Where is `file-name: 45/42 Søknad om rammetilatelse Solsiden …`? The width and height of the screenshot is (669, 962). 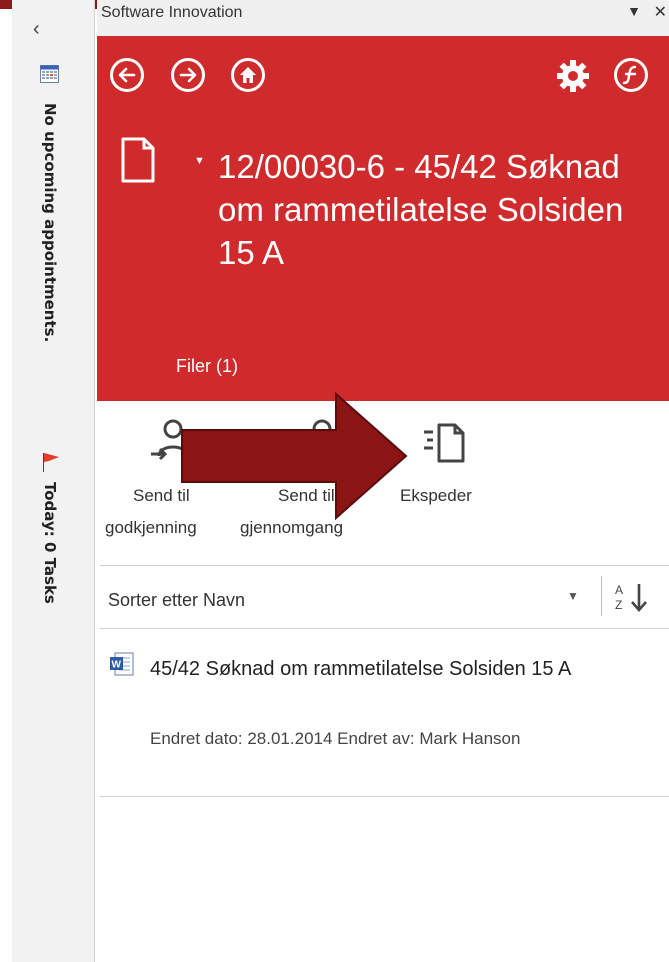
file-name: 45/42 Søknad om rammetilatelse Solsiden … is located at coordinates (375, 669).